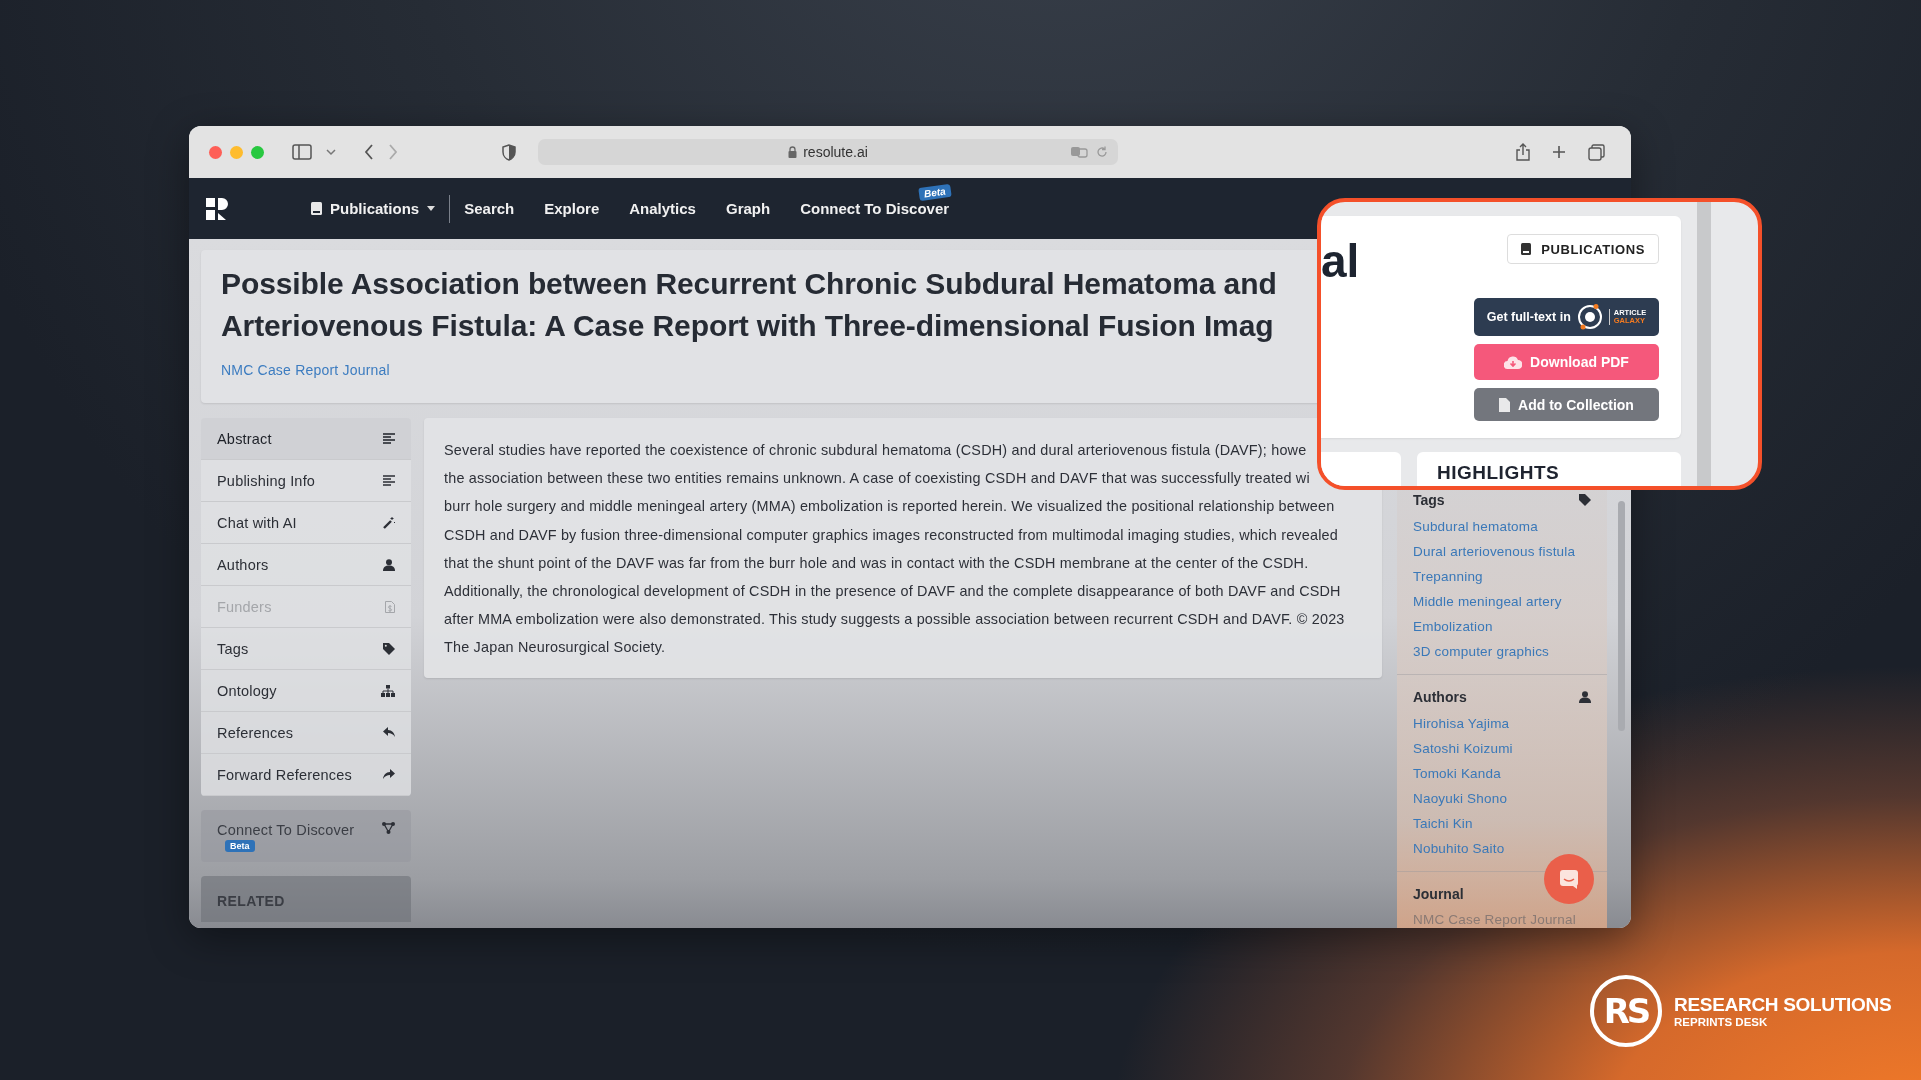 Image resolution: width=1921 pixels, height=1080 pixels. Describe the element at coordinates (1438, 894) in the screenshot. I see `journal-heading: Journal` at that location.